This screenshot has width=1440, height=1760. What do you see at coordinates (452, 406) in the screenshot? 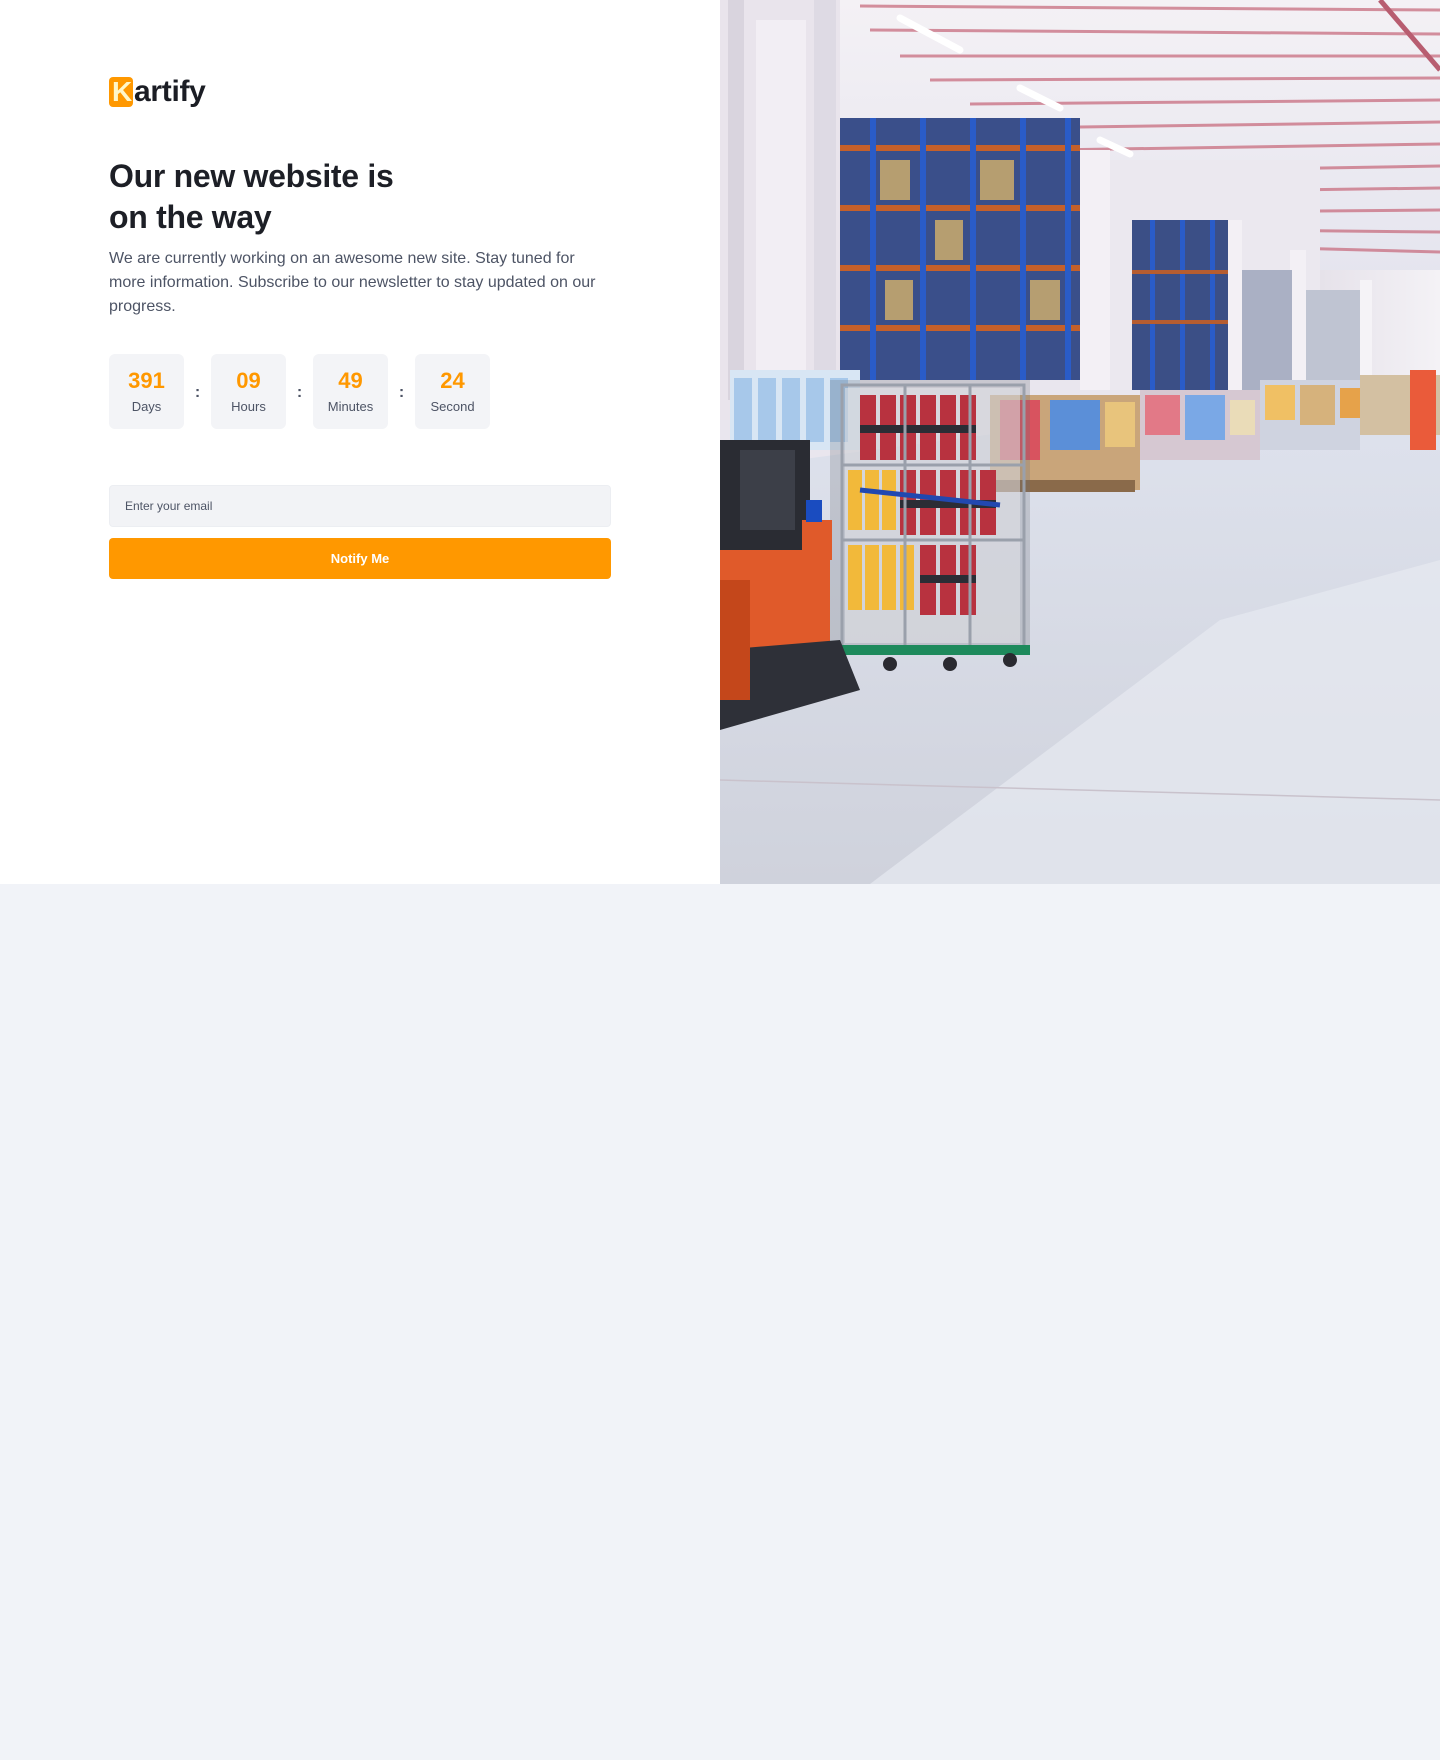
I see `seconds-label: Second` at bounding box center [452, 406].